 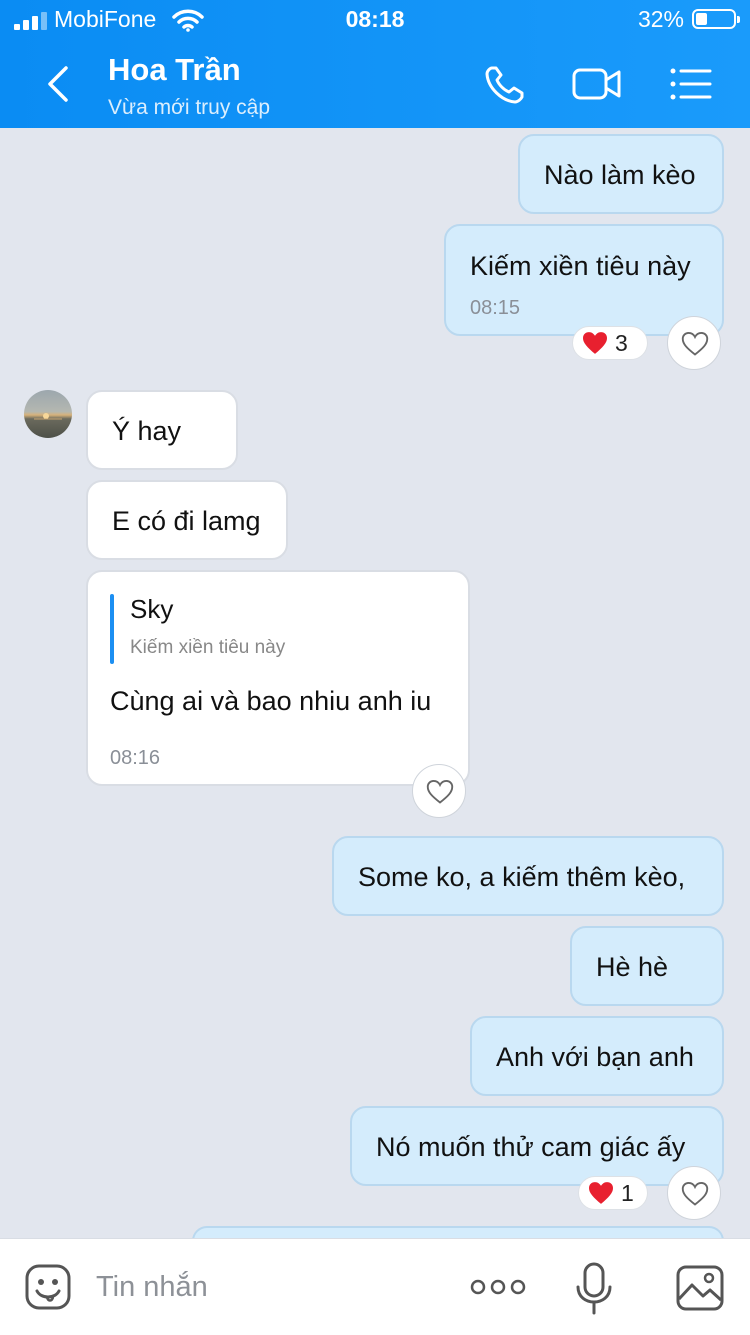 I want to click on message-bubble: Ý hay, so click(x=162, y=430).